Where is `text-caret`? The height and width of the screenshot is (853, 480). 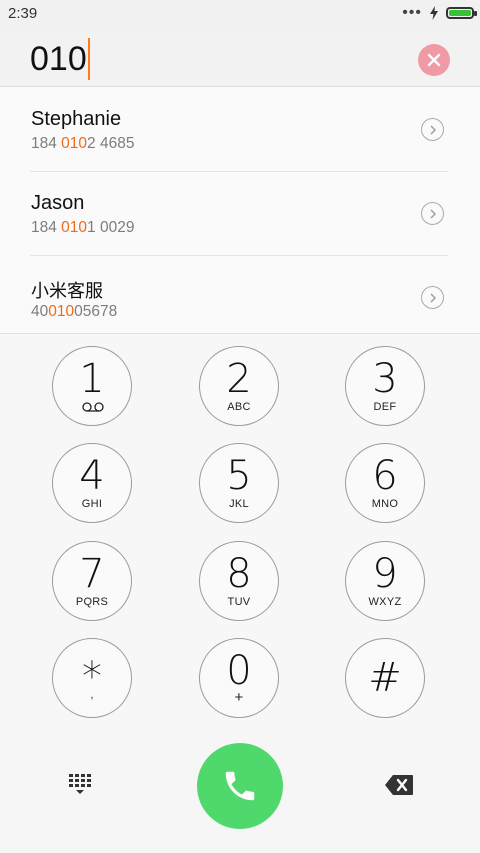
text-caret is located at coordinates (88, 59).